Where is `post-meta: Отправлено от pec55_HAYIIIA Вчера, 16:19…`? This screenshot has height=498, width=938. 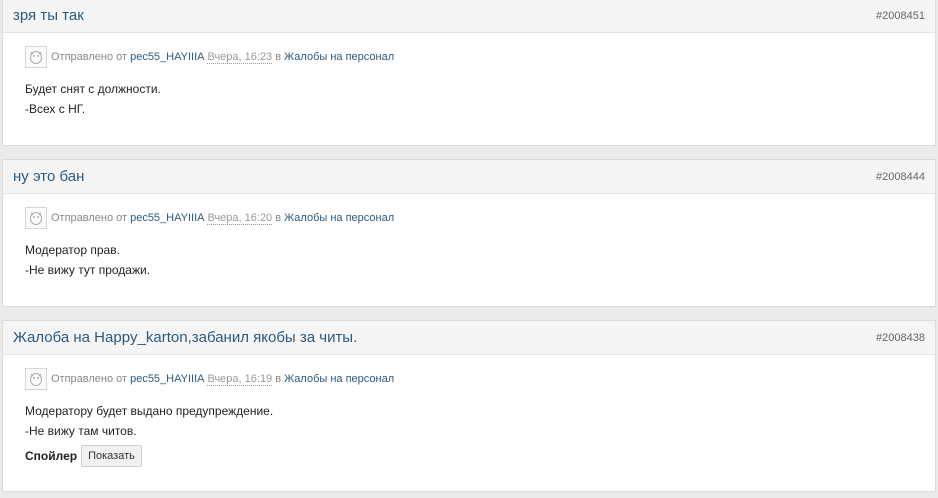 post-meta: Отправлено от pec55_HAYIIIA Вчера, 16:19… is located at coordinates (469, 379).